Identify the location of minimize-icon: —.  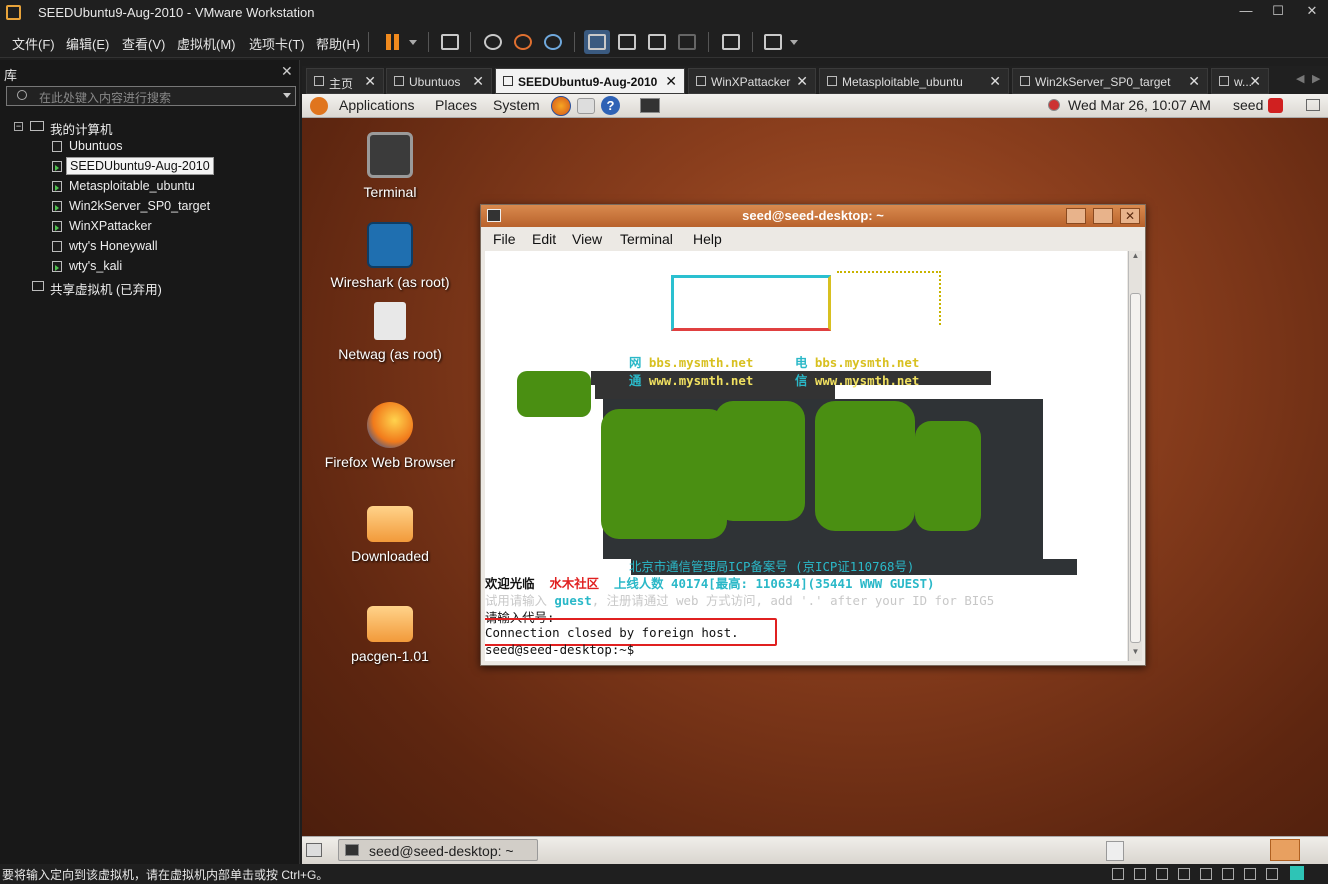
(1246, 13).